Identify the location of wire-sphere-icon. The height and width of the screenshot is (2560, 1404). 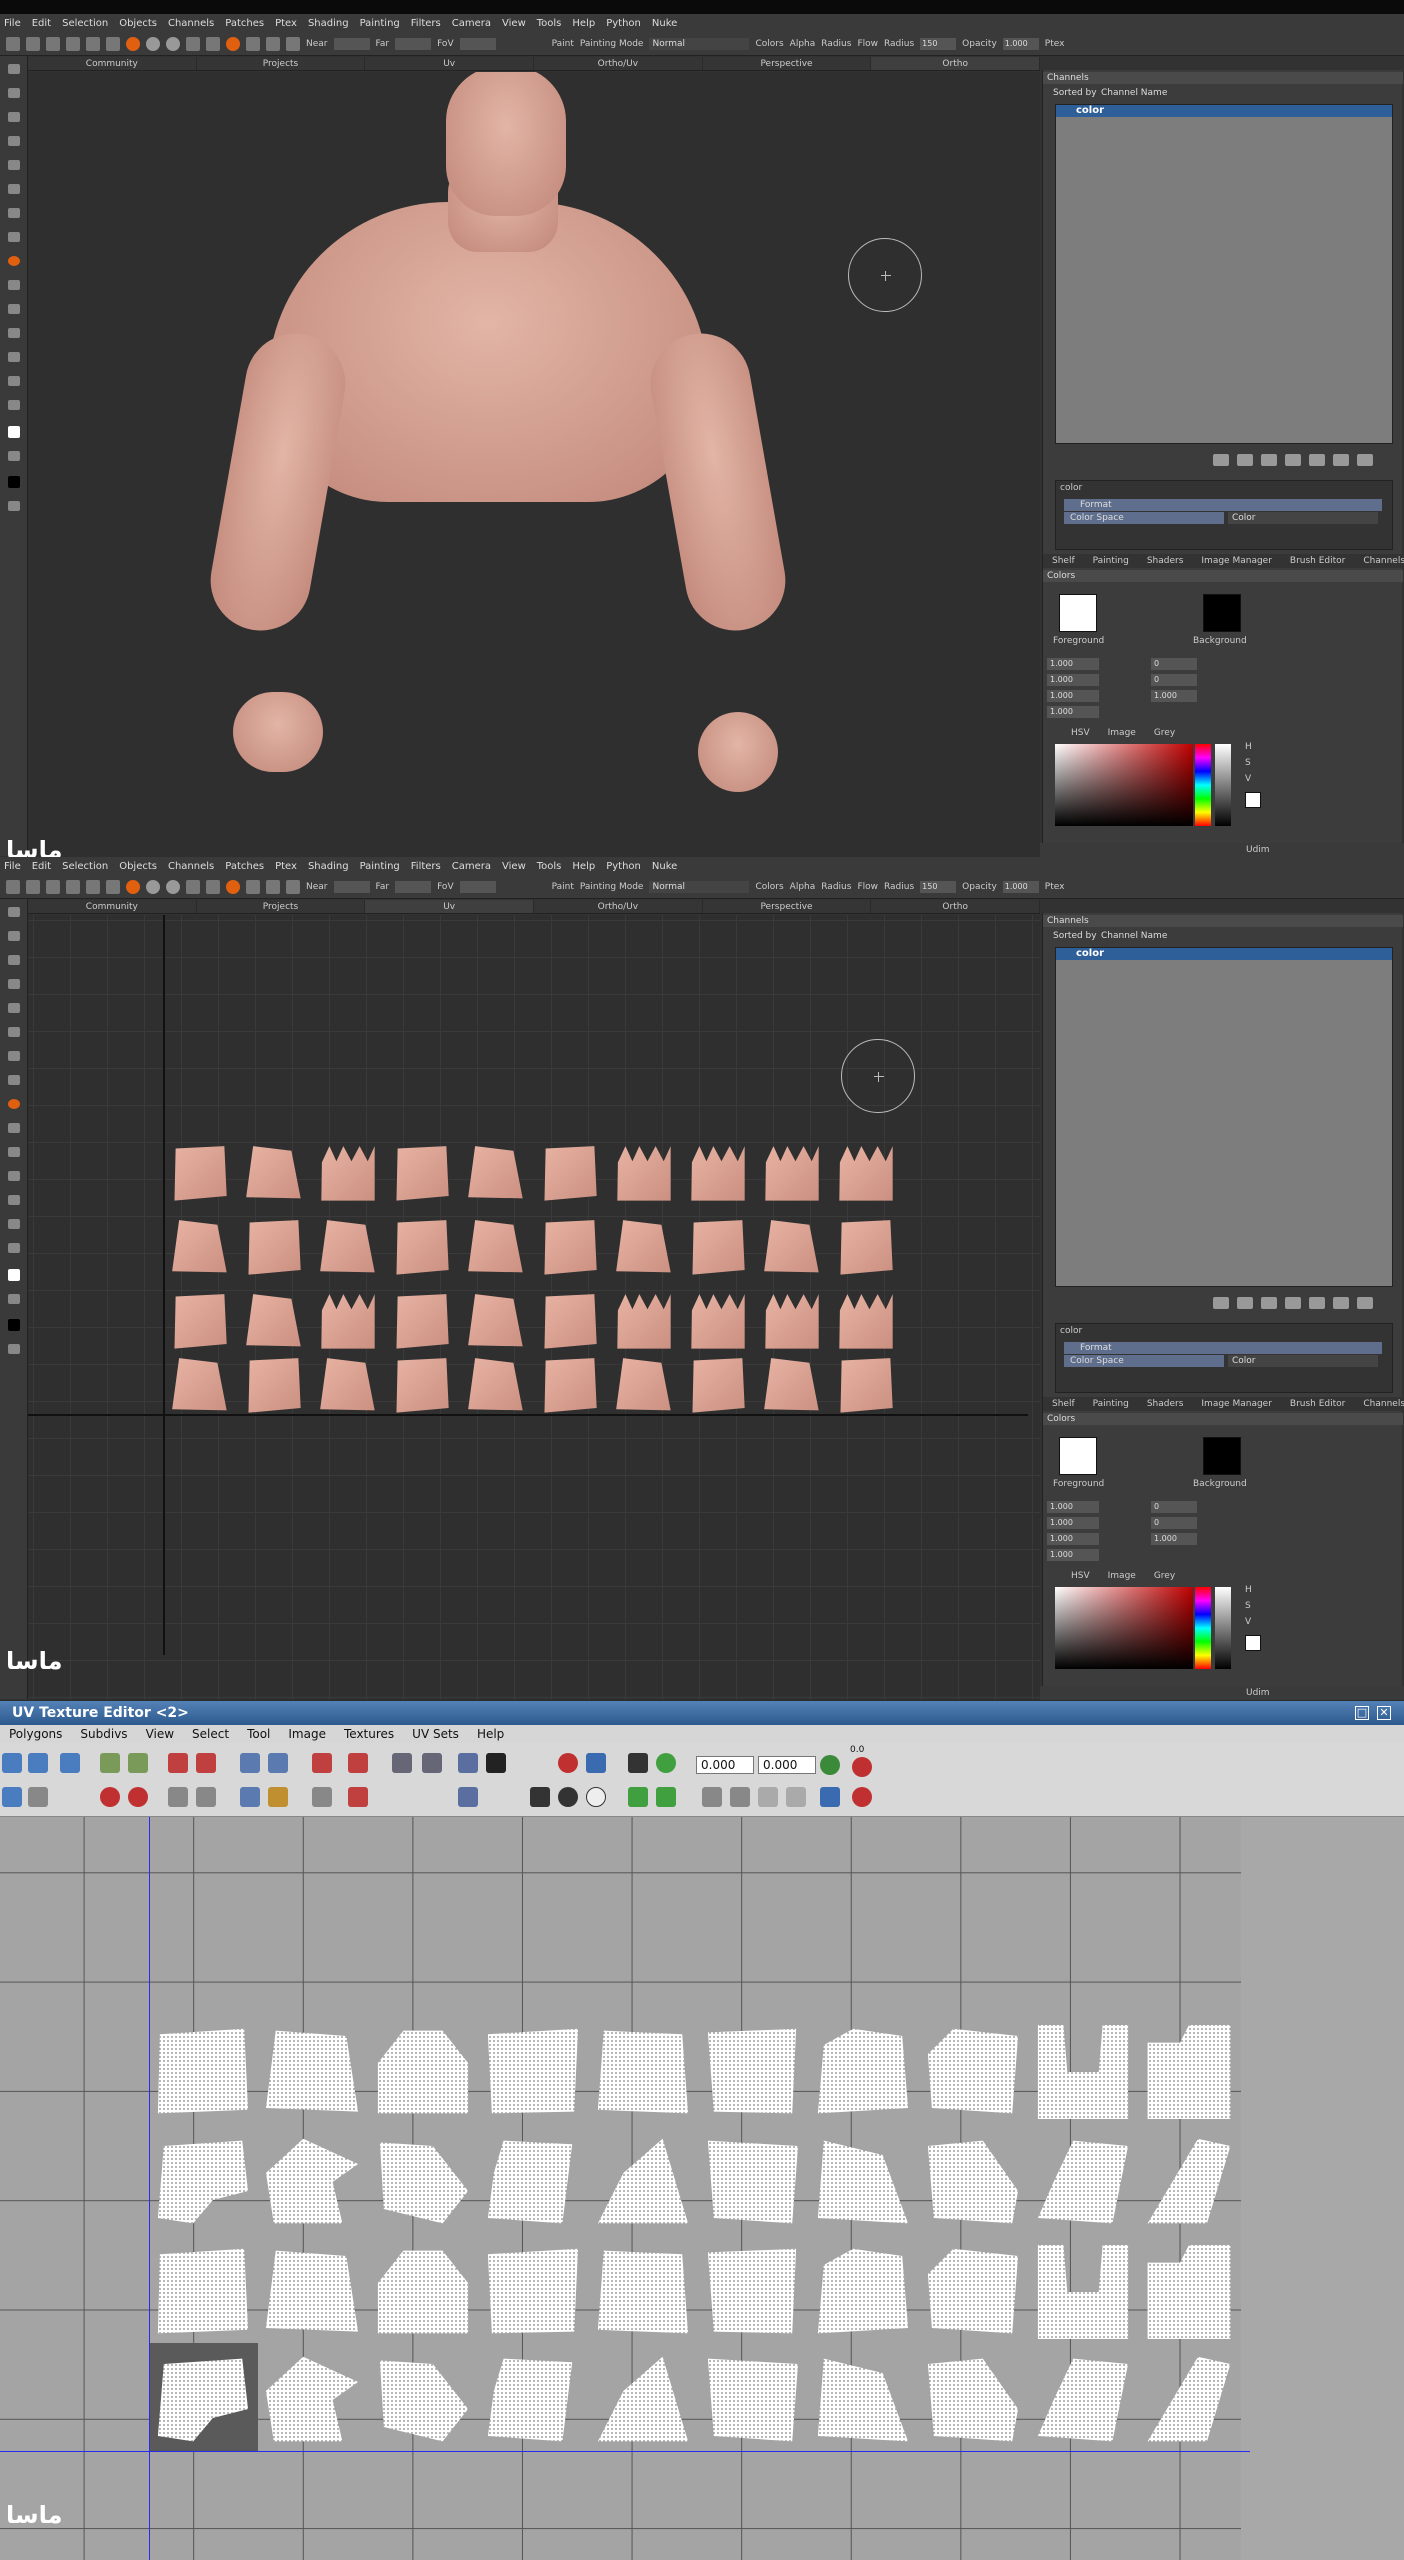
(173, 43).